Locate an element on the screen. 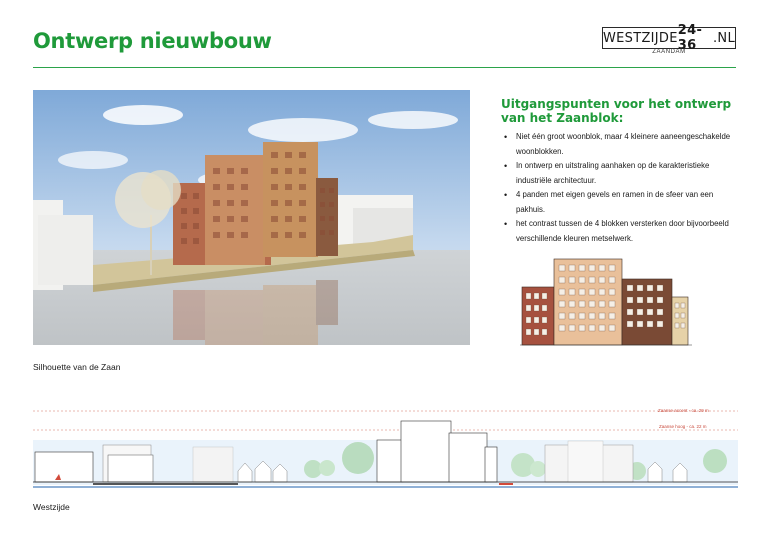  marker-hoog-label: Zaanse hoog - ca. 22 m is located at coordinates (683, 426).